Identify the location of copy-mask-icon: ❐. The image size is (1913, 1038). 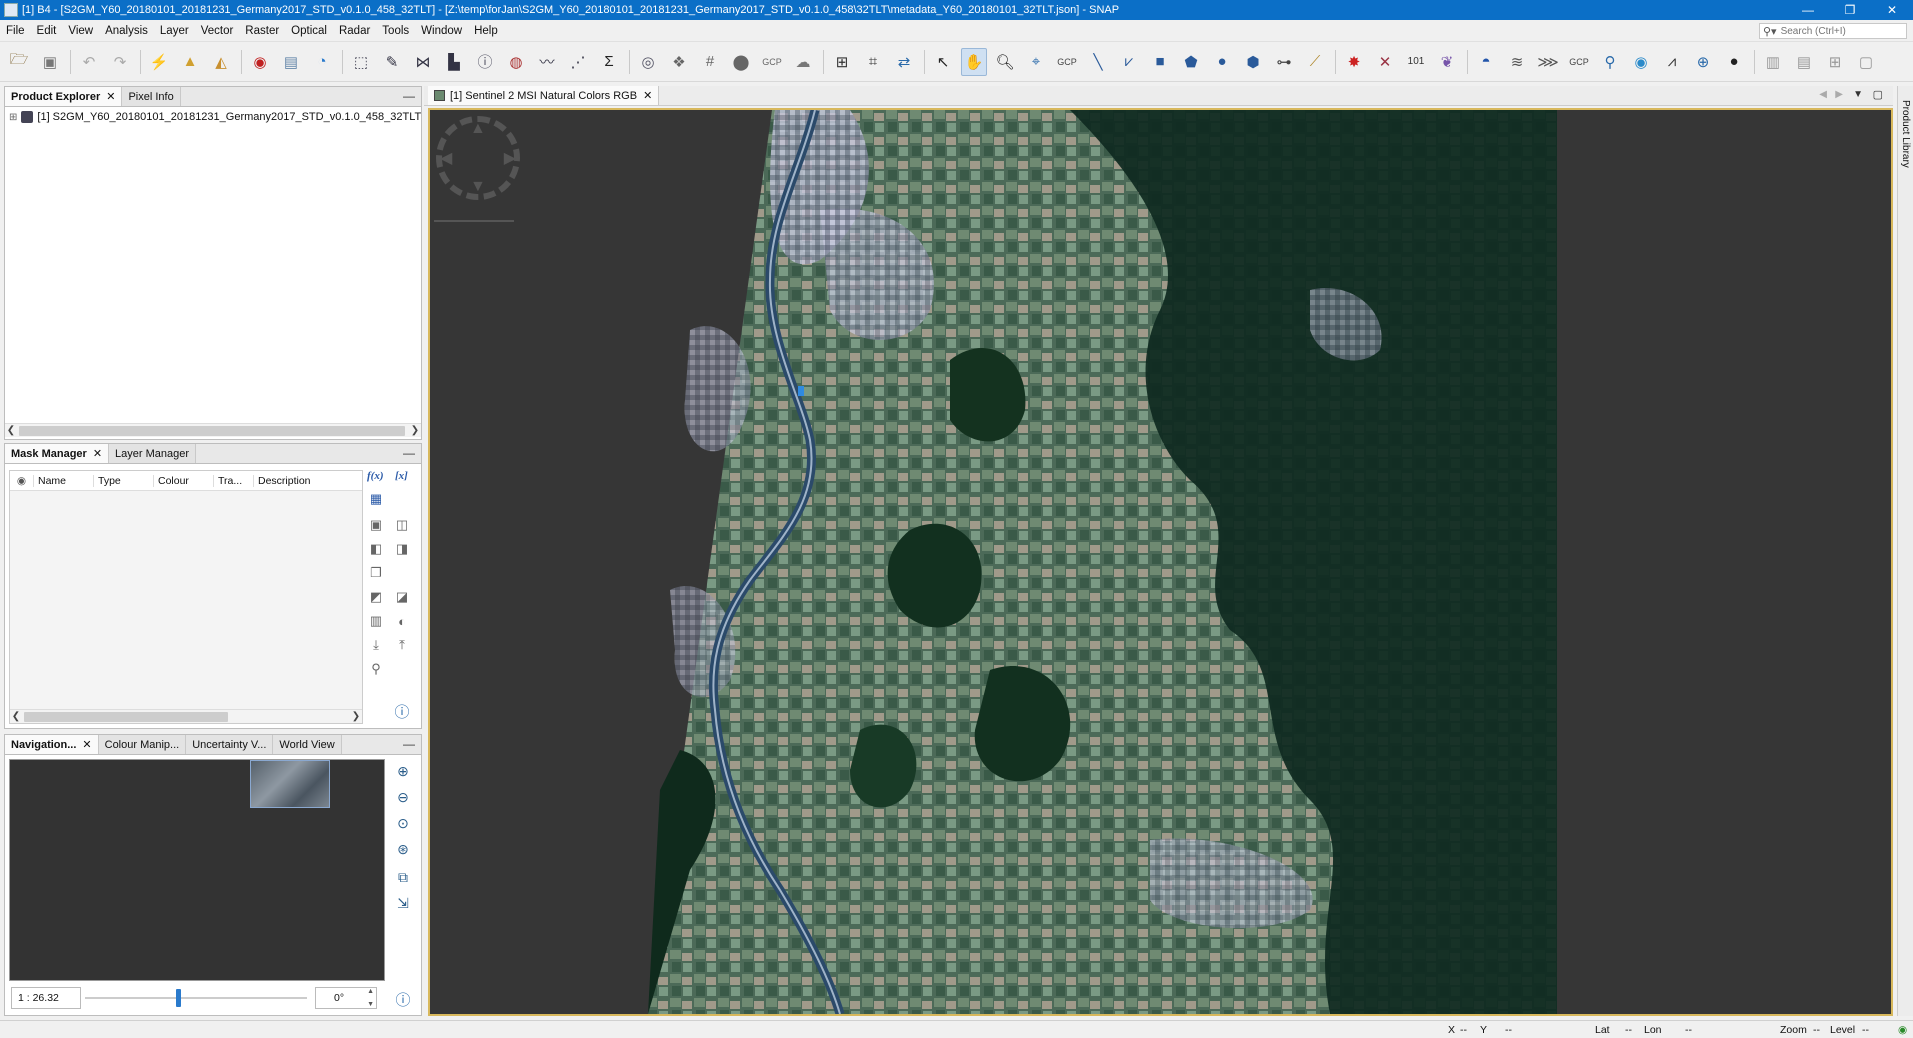
(376, 573).